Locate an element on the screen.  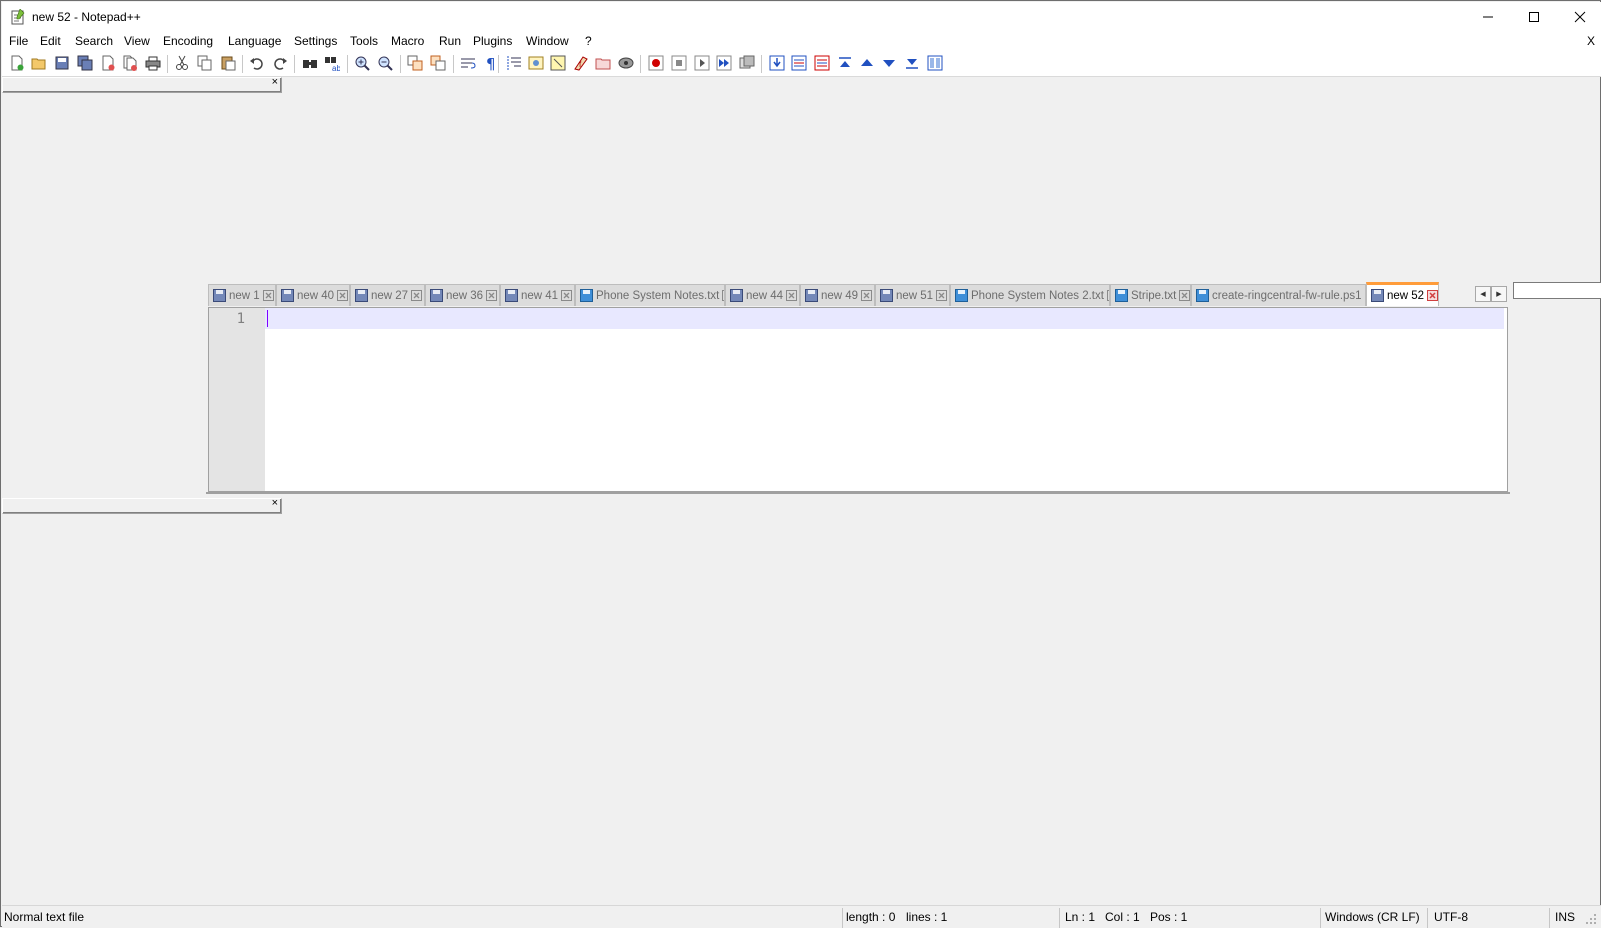
menu-tools: Tools is located at coordinates (364, 41).